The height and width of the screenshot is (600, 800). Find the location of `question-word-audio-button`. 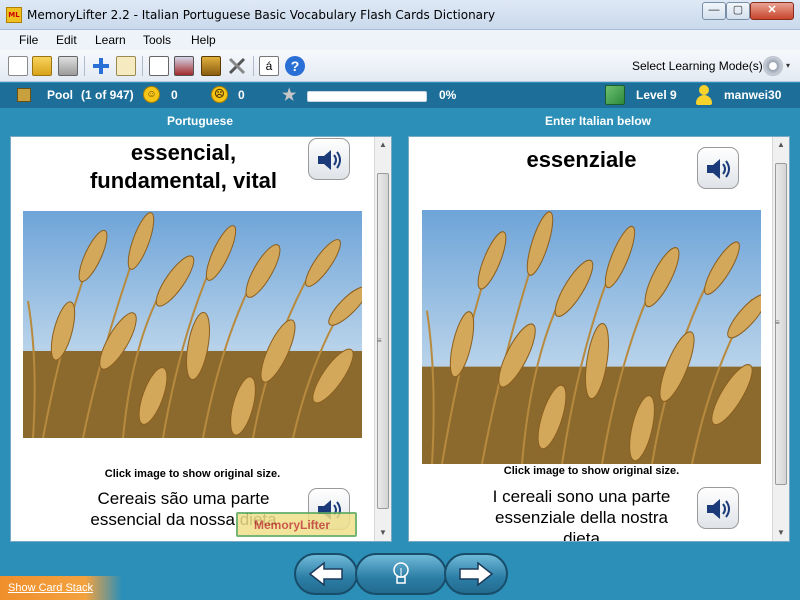

question-word-audio-button is located at coordinates (329, 159).